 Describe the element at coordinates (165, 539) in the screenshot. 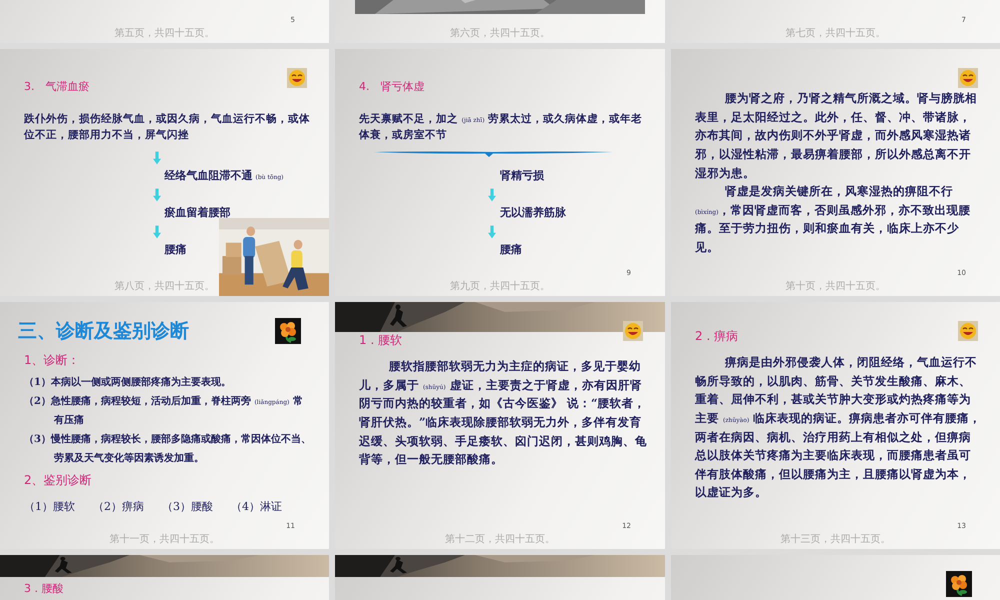

I see `page-footer: 第十一页，共四十五页。` at that location.